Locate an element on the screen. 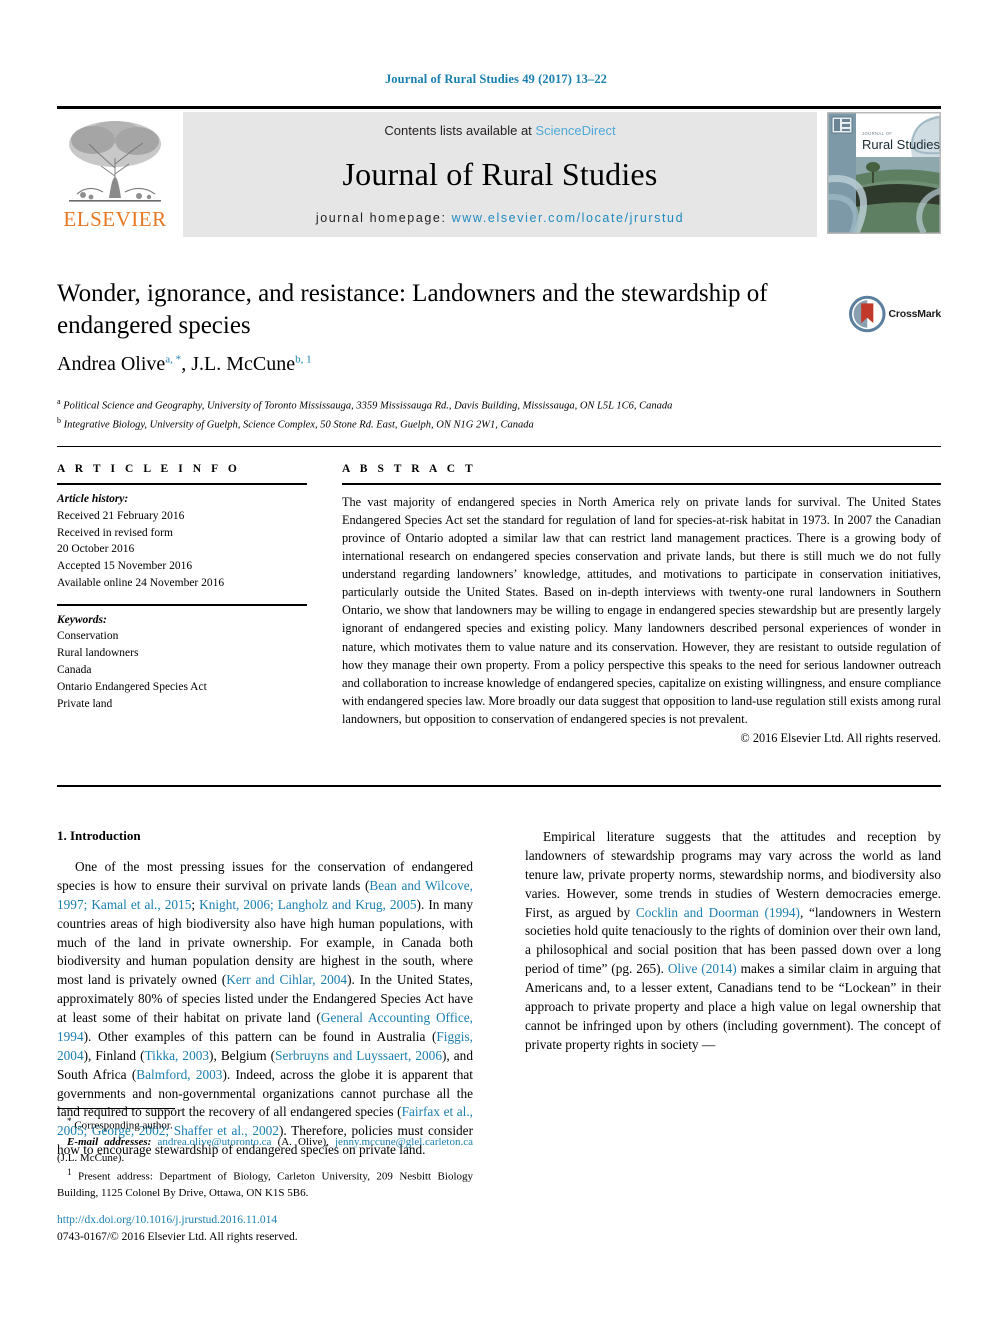 This screenshot has height=1323, width=992. keyword-item: Canada is located at coordinates (74, 670).